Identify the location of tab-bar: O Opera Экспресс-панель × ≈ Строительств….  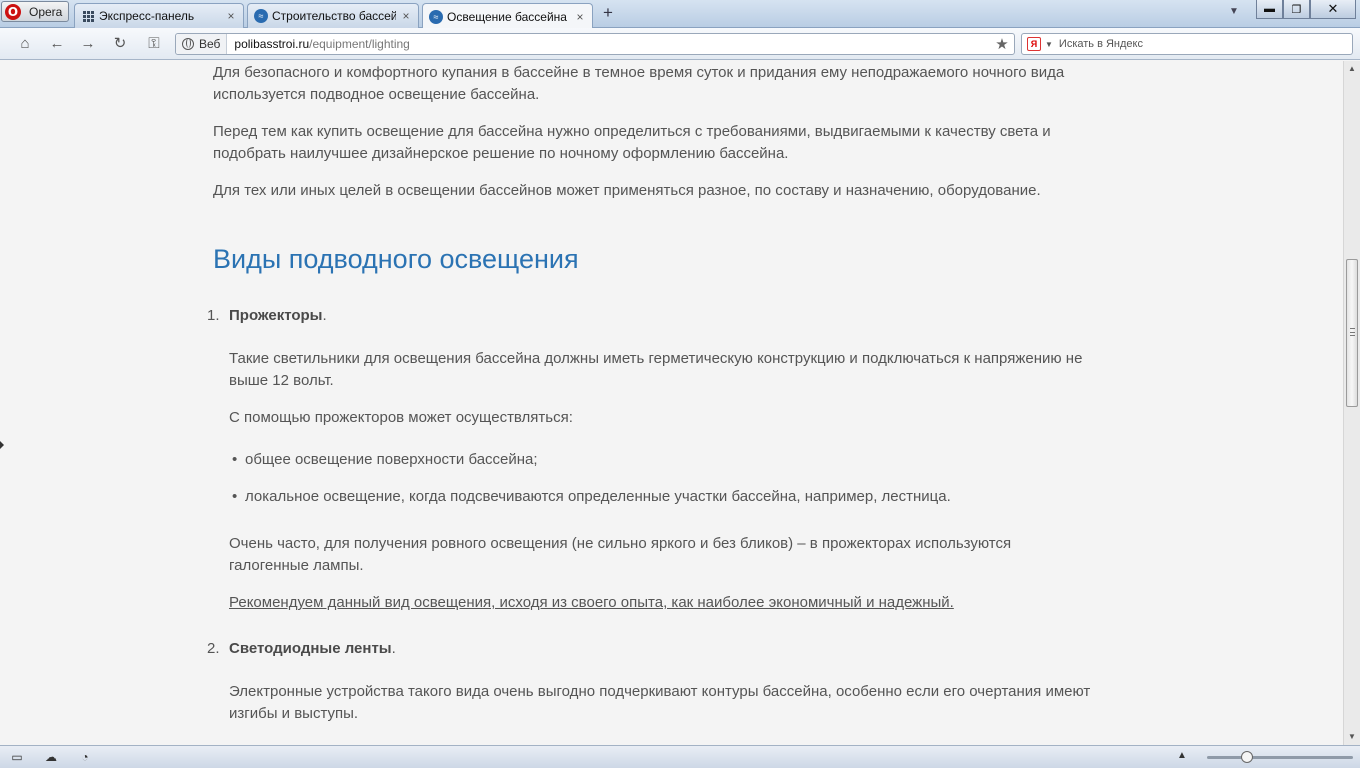
(680, 14).